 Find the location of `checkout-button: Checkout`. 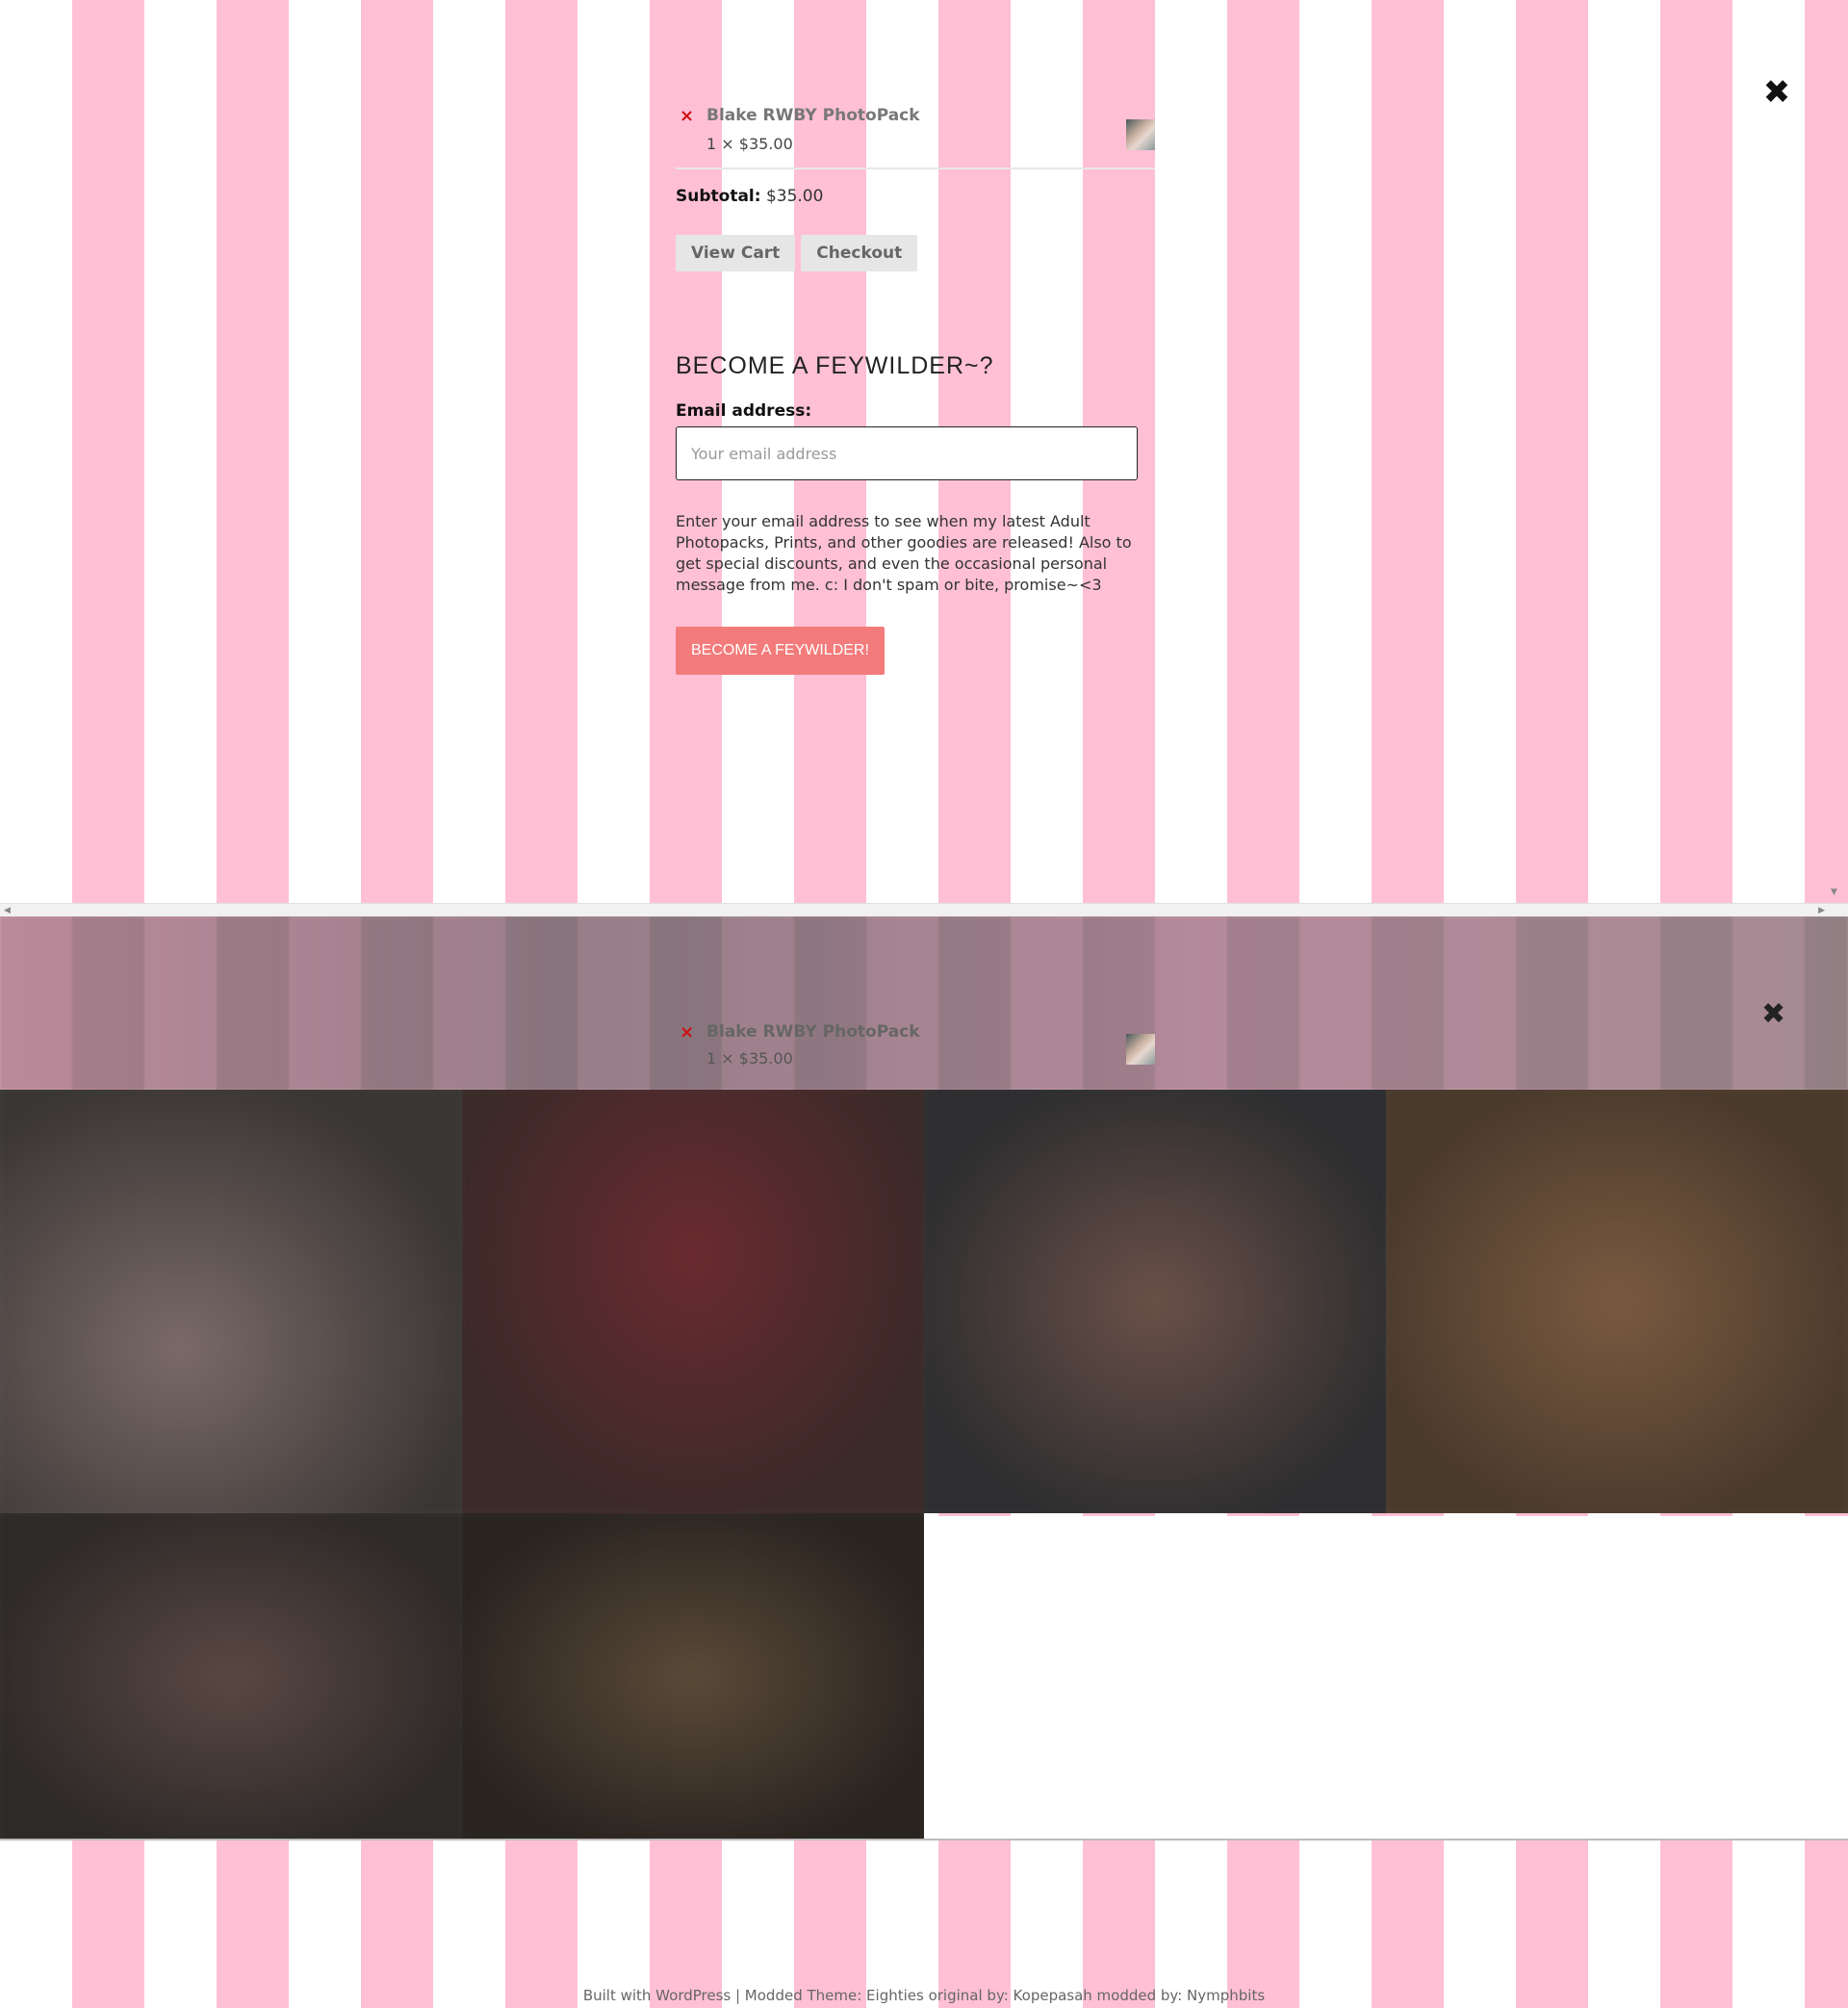

checkout-button: Checkout is located at coordinates (859, 253).